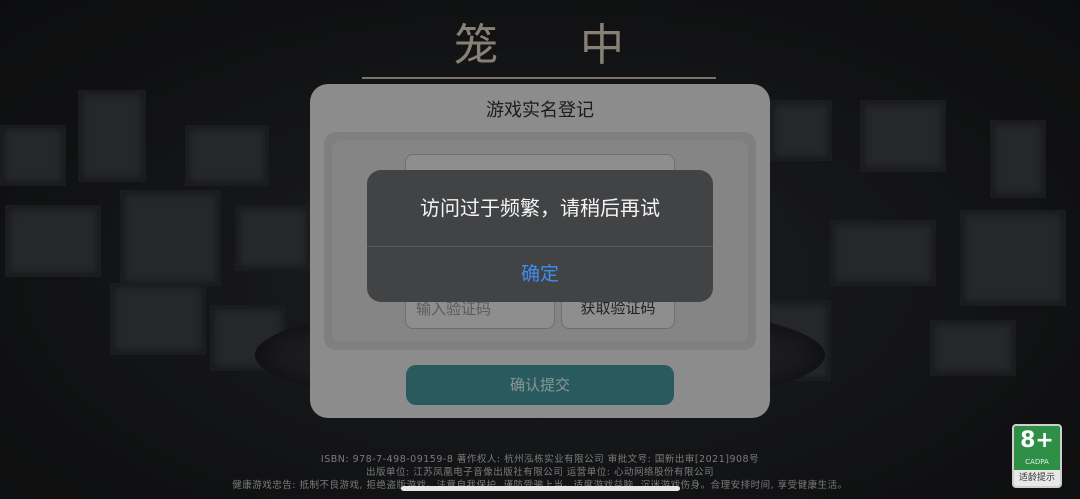  I want to click on age-rating-badge: 8+ CADPA 适龄提示, so click(1037, 456).